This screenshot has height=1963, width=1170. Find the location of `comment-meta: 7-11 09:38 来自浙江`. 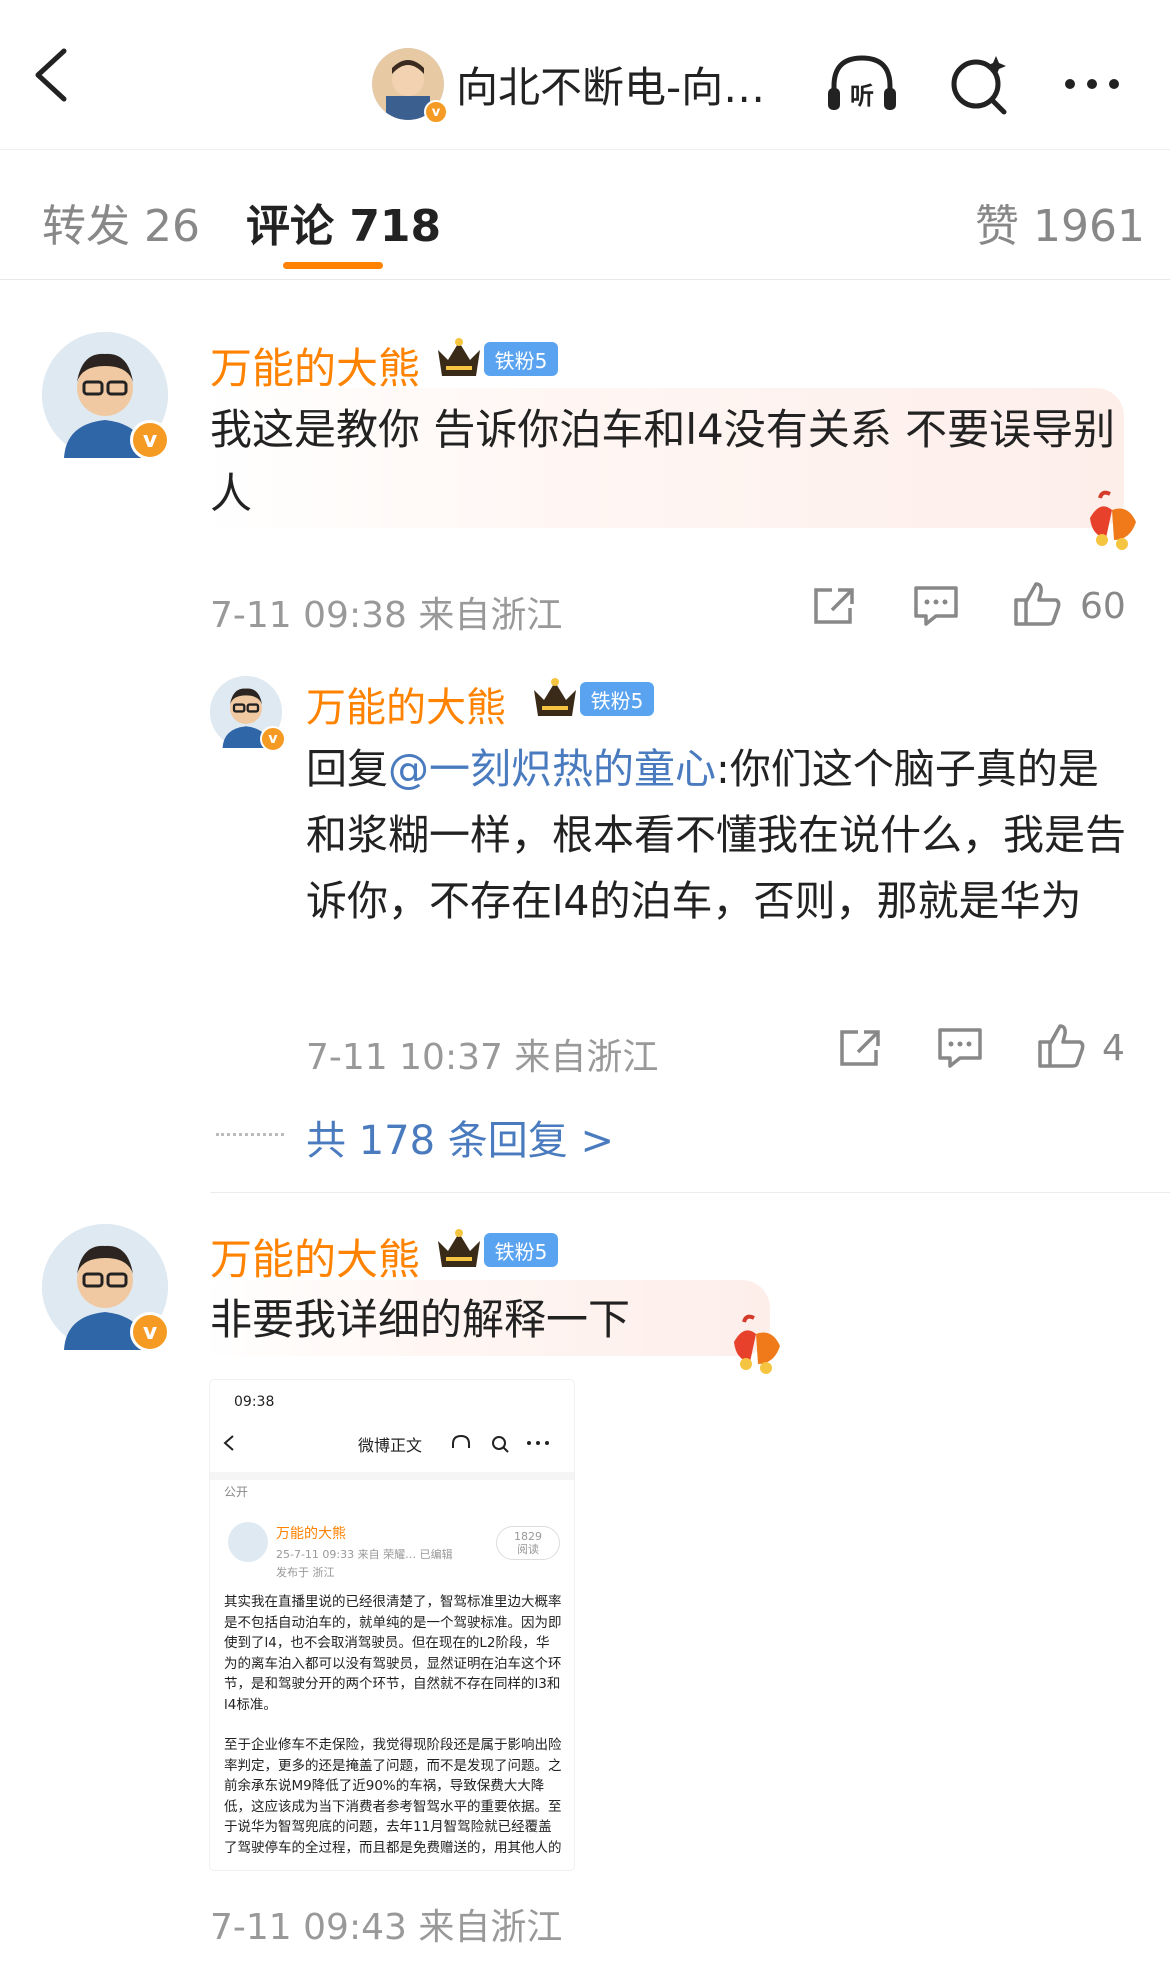

comment-meta: 7-11 09:38 来自浙江 is located at coordinates (386, 615).